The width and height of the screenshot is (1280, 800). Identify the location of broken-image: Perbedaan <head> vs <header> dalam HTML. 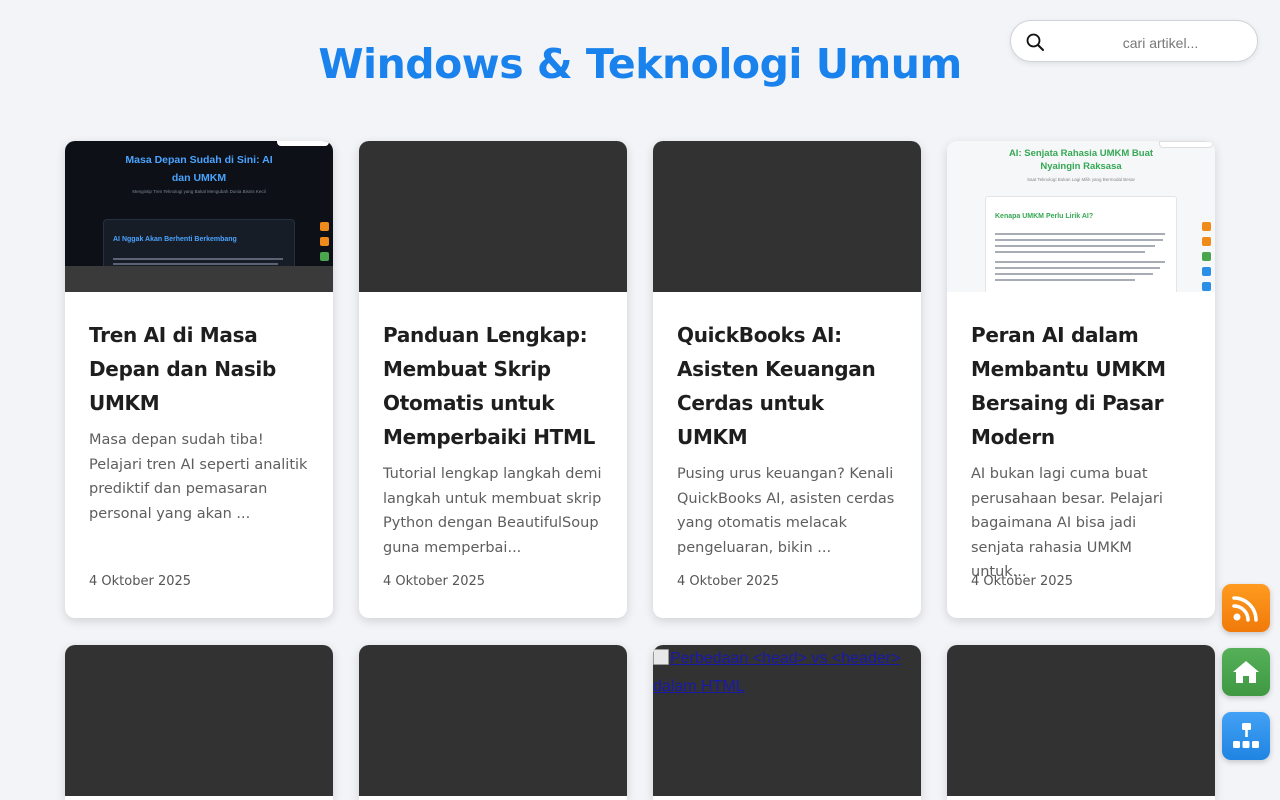
(787, 673).